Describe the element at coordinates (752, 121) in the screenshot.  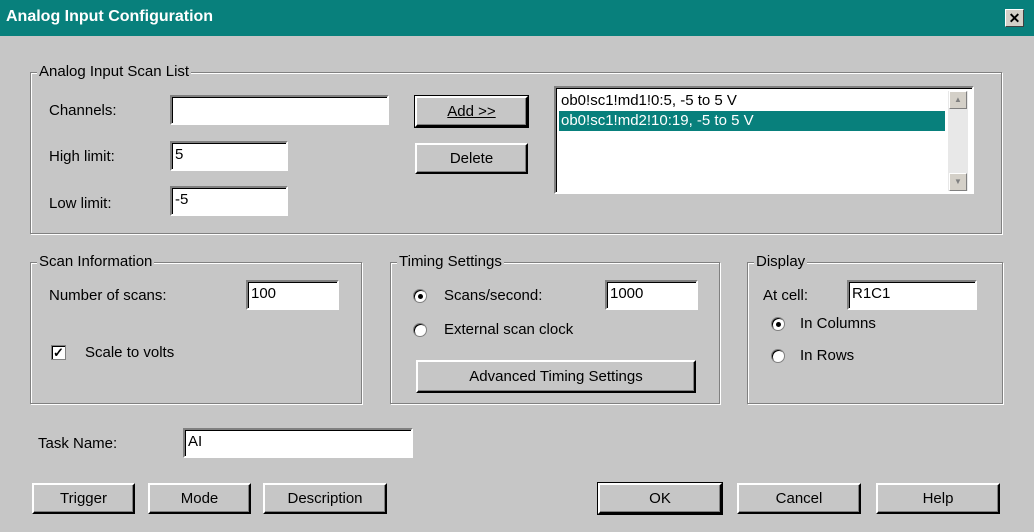
I see `list-item-selected: ob0!sc1!md2!10:19, -5 to 5 V` at that location.